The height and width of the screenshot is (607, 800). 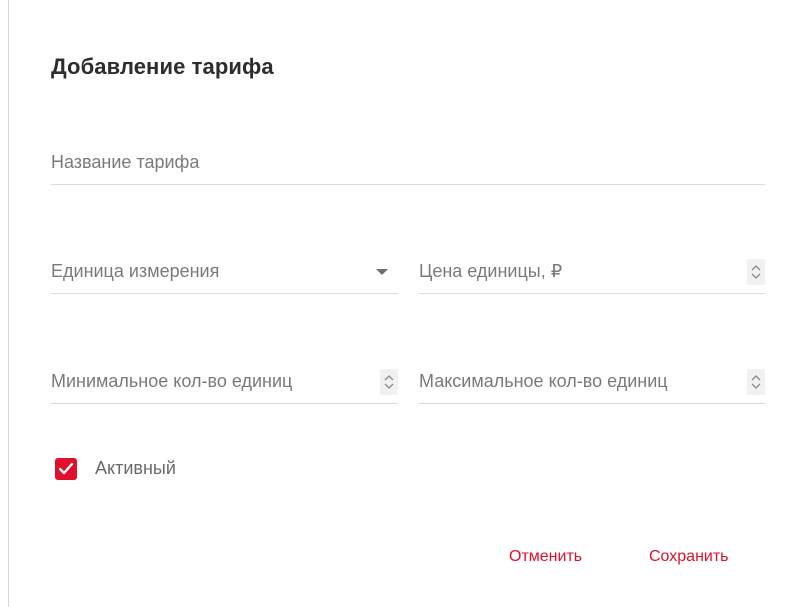 What do you see at coordinates (592, 275) in the screenshot?
I see `unit-price-field: Цена единицы, ₽` at bounding box center [592, 275].